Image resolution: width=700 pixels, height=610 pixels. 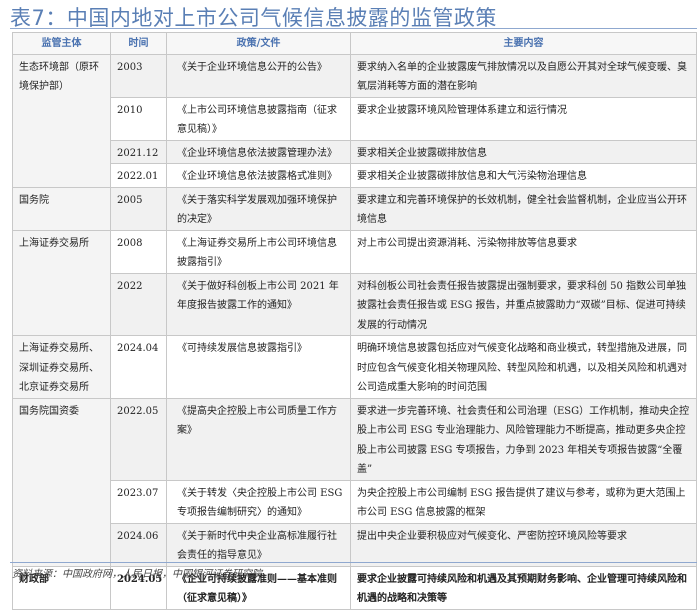 What do you see at coordinates (258, 367) in the screenshot?
I see `document-cell: 《可持续发展信息披露指引》` at bounding box center [258, 367].